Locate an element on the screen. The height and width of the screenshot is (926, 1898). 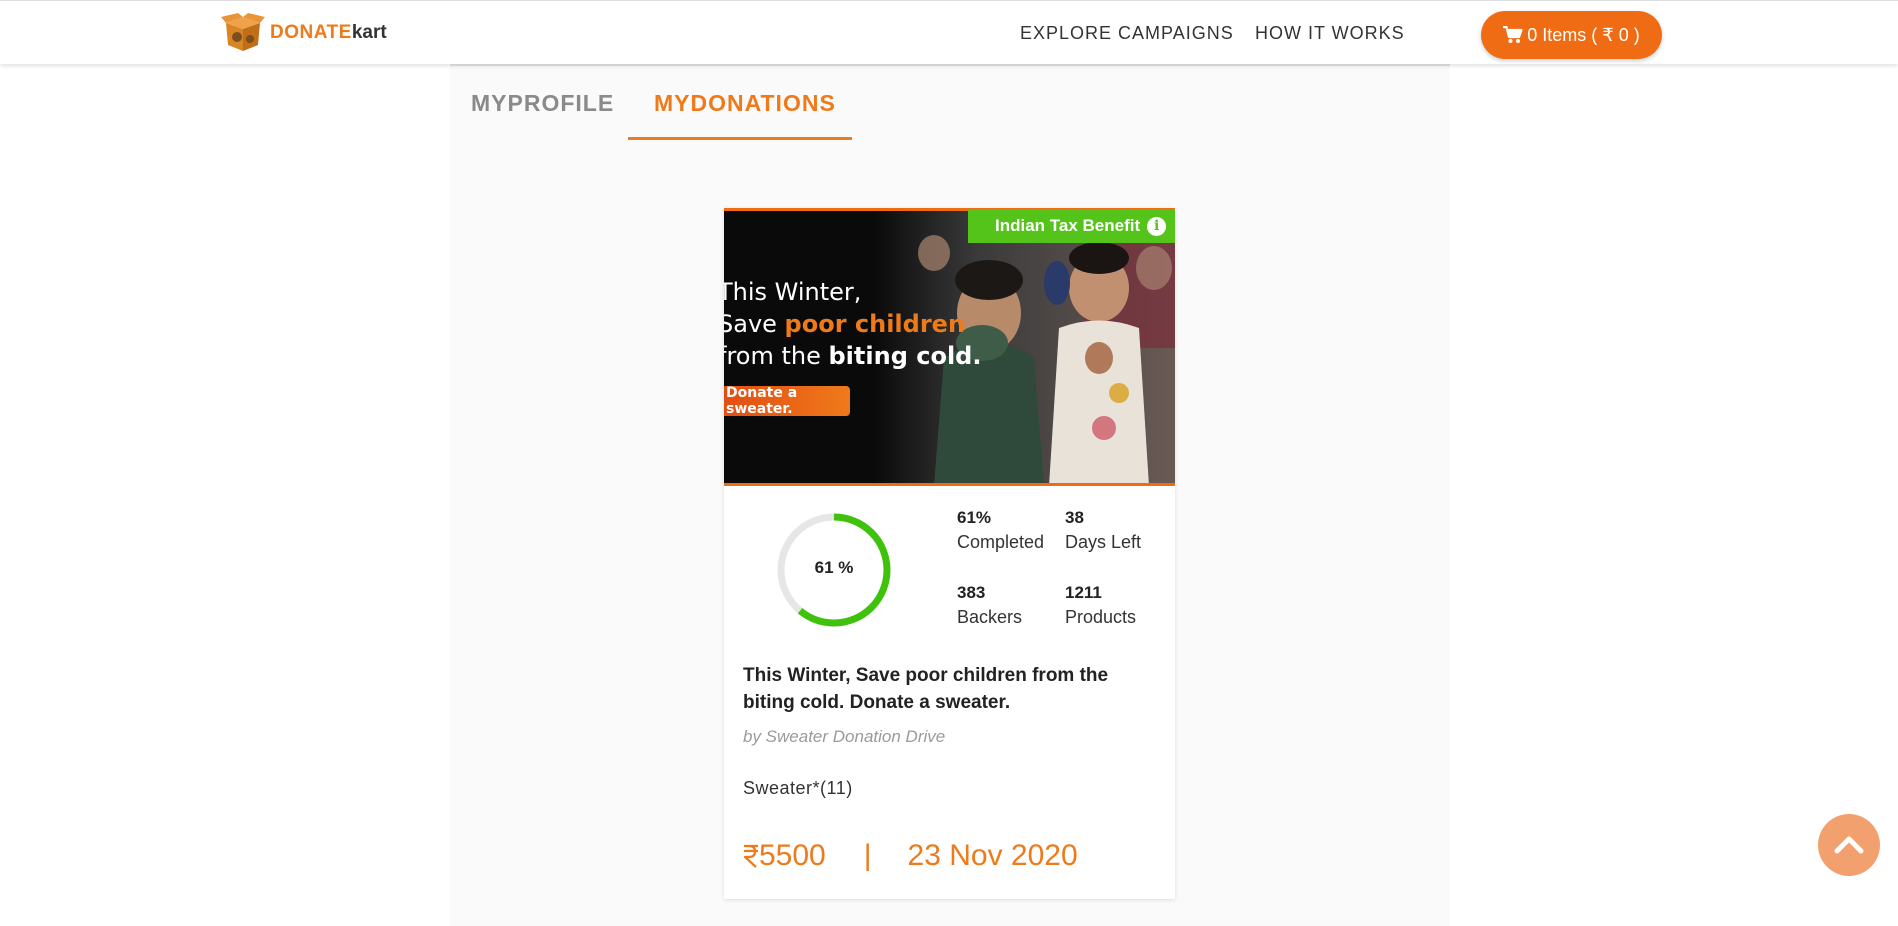
cart-button: 0 Items ( ₹ 0 ) is located at coordinates (1571, 35).